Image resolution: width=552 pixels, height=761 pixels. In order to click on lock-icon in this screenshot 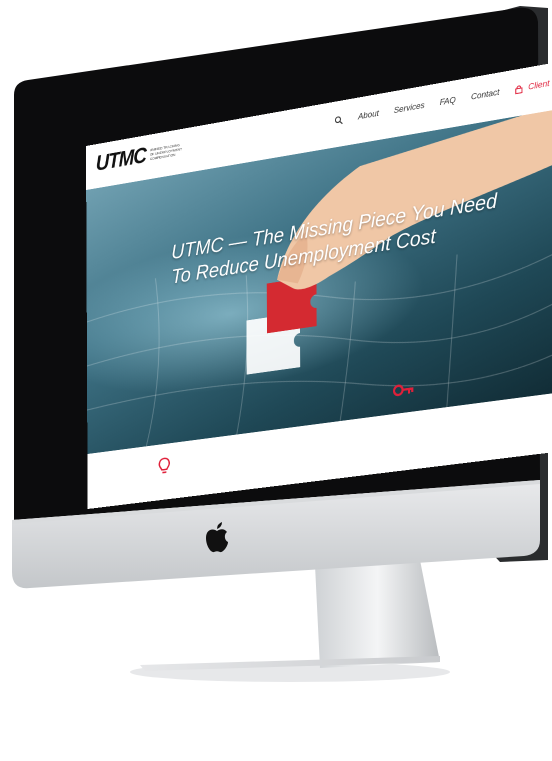, I will do `click(519, 88)`.